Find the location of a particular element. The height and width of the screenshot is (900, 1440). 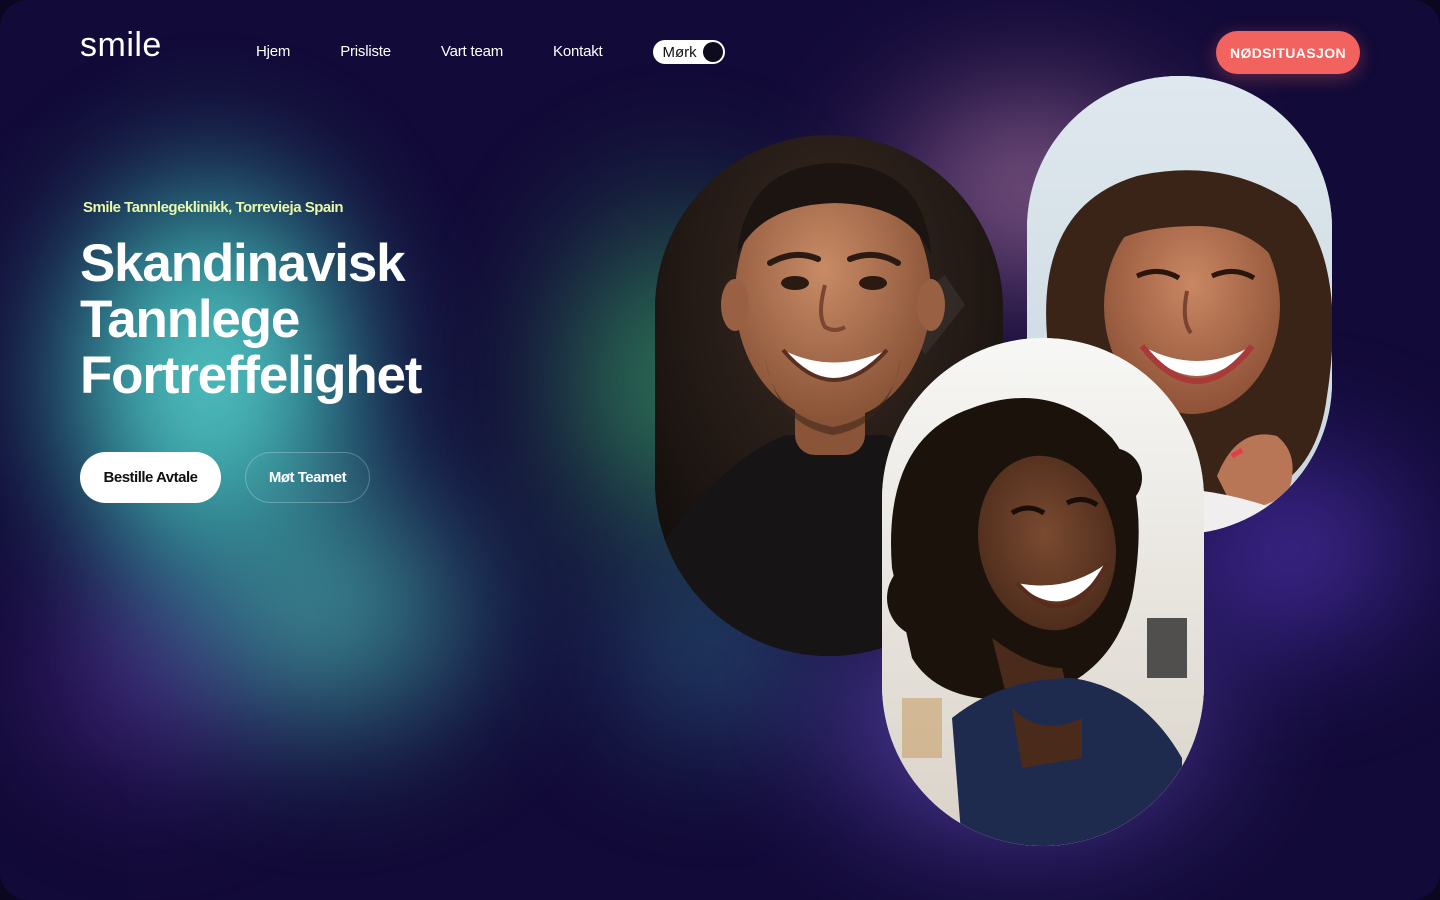

clinic-location-eyebrow: Smile Tannlegeklinikk, Torrevieja Spain is located at coordinates (213, 207).